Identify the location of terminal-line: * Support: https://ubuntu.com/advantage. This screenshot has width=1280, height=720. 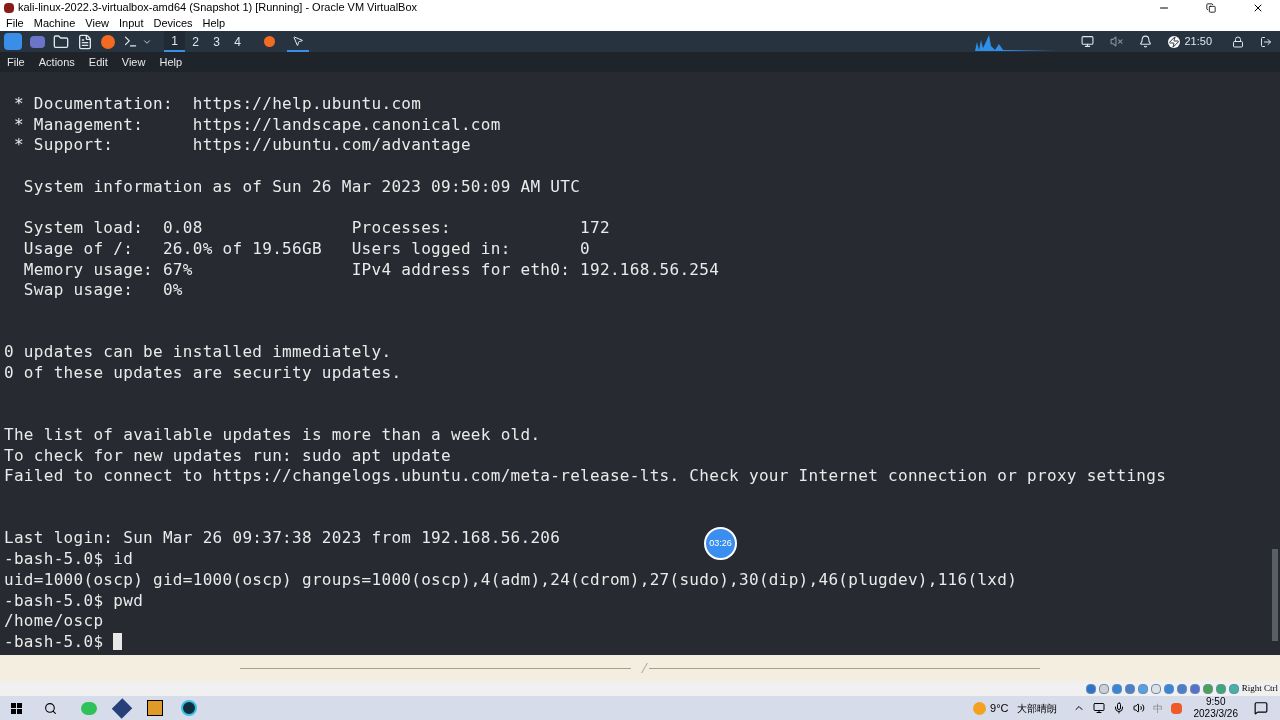
(241, 145).